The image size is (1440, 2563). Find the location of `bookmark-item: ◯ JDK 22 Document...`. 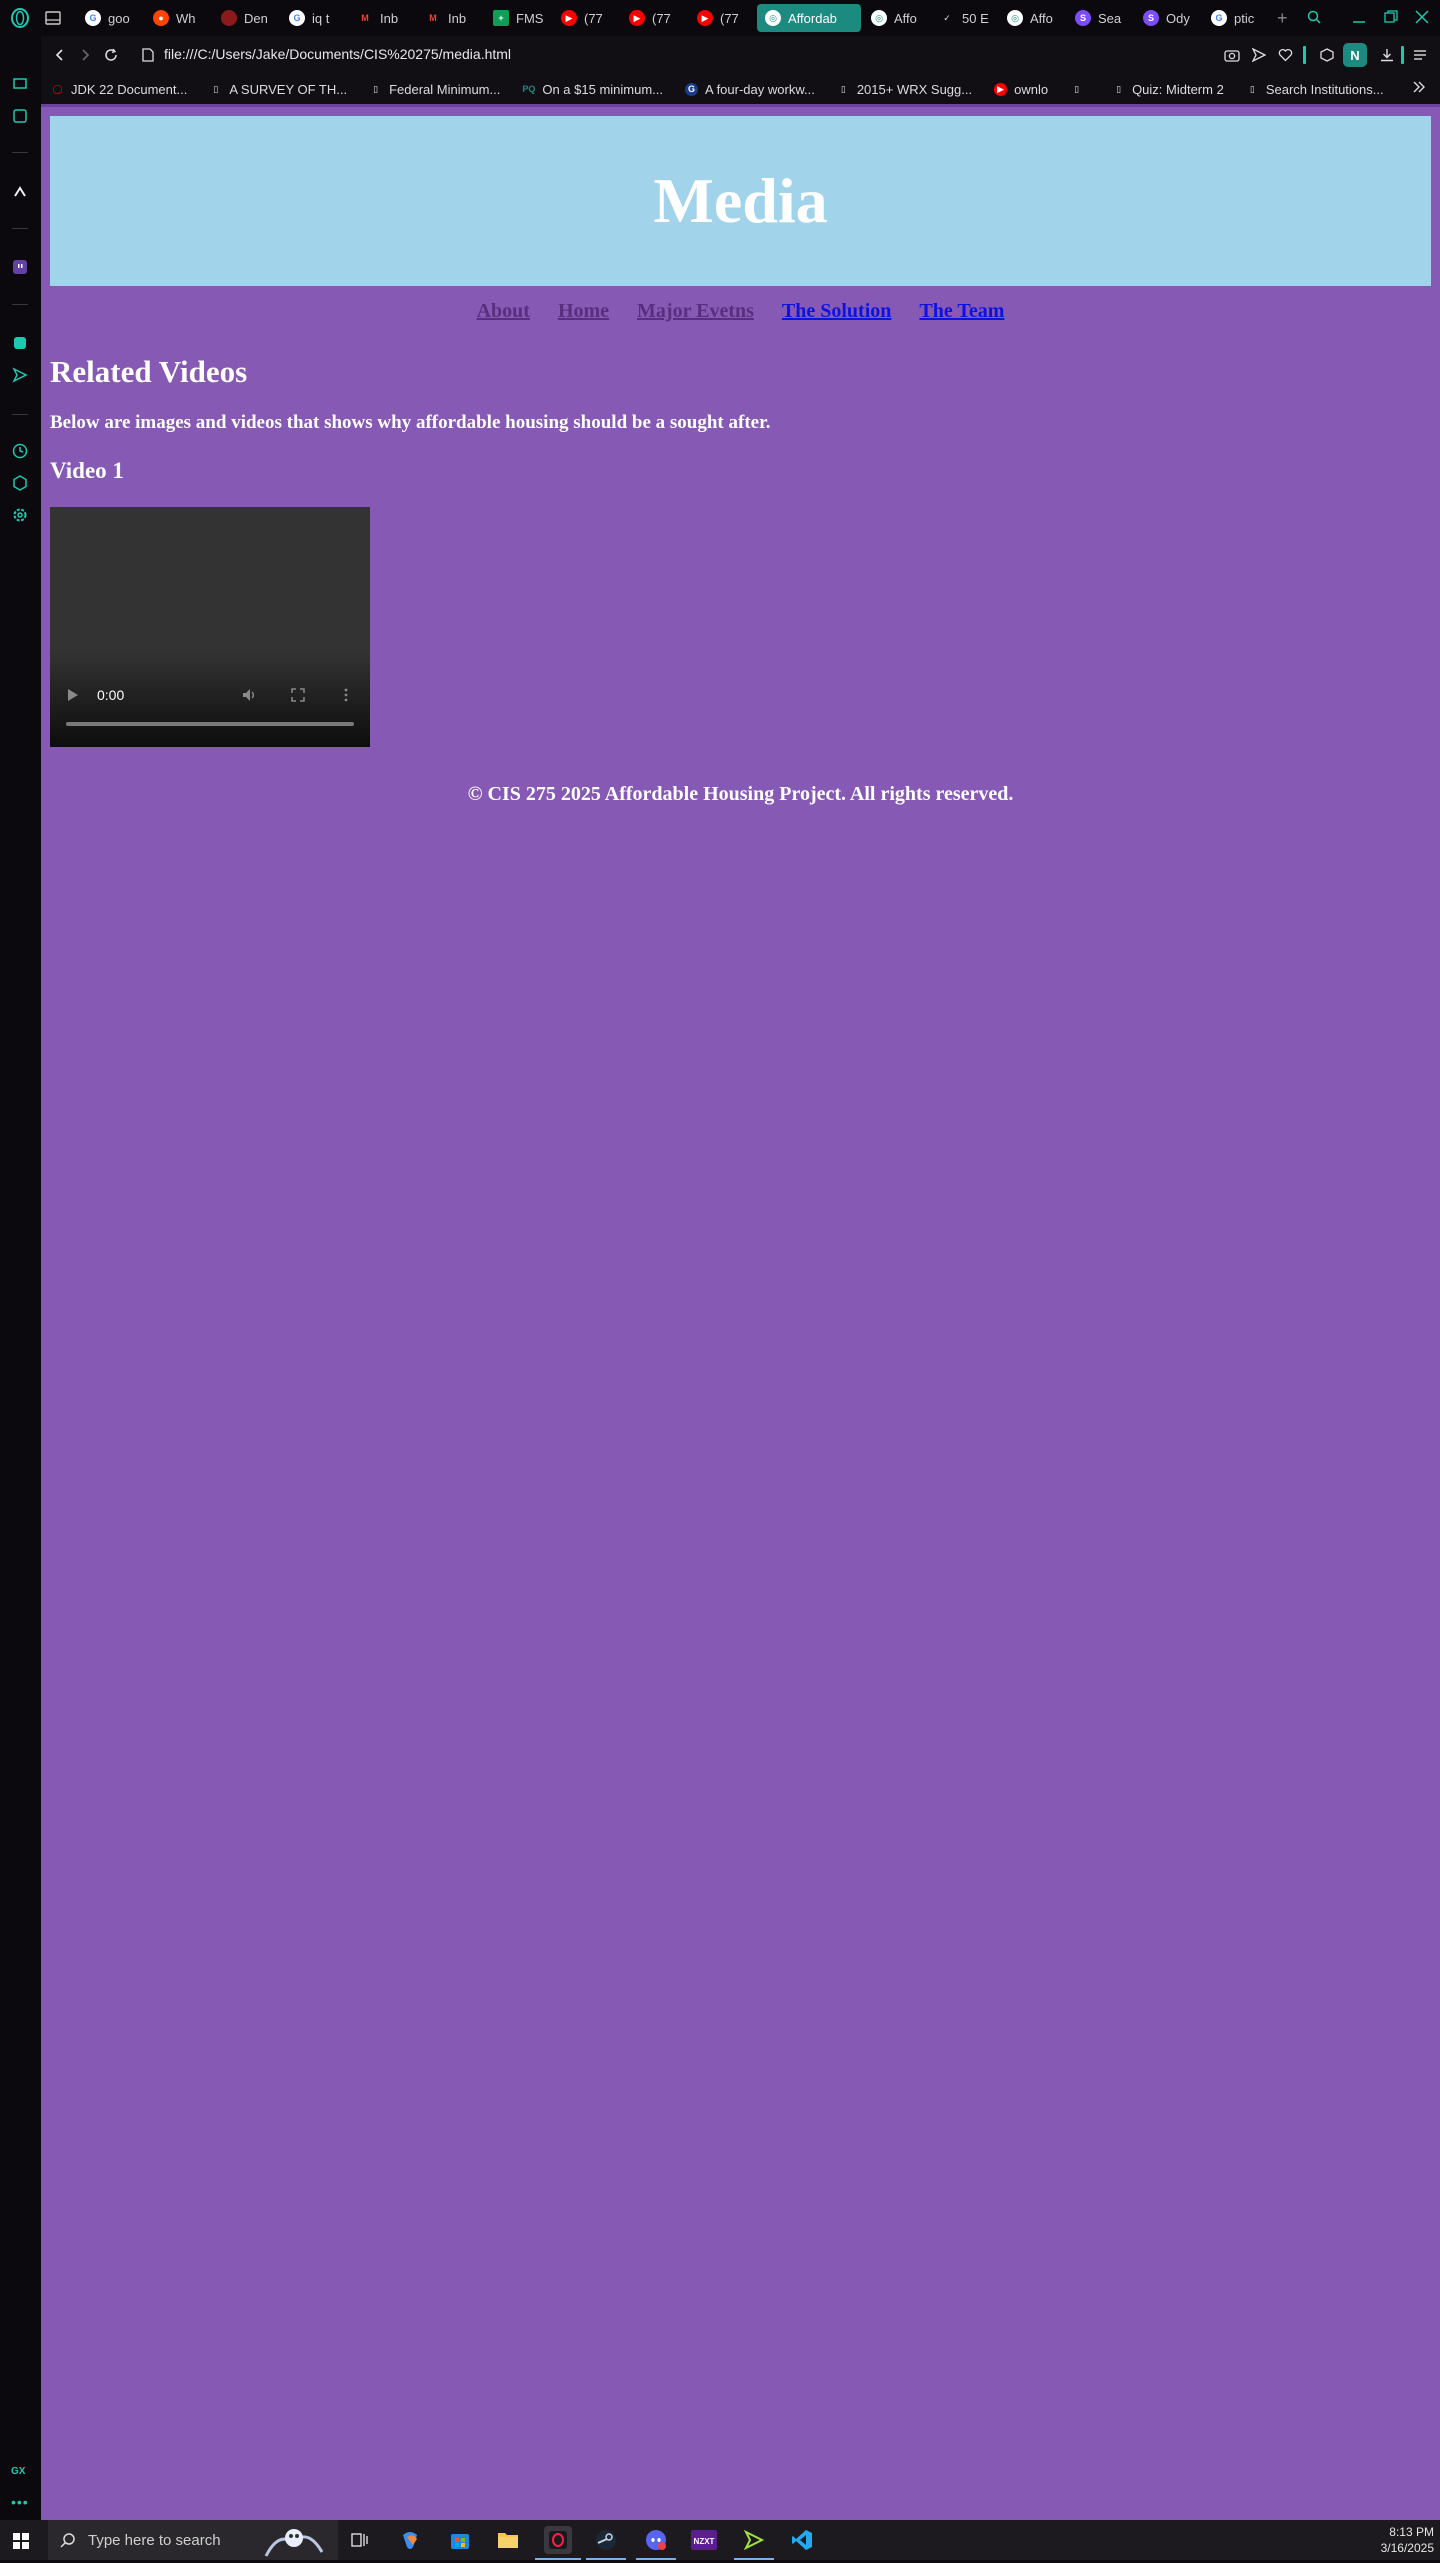

bookmark-item: ◯ JDK 22 Document... is located at coordinates (119, 89).